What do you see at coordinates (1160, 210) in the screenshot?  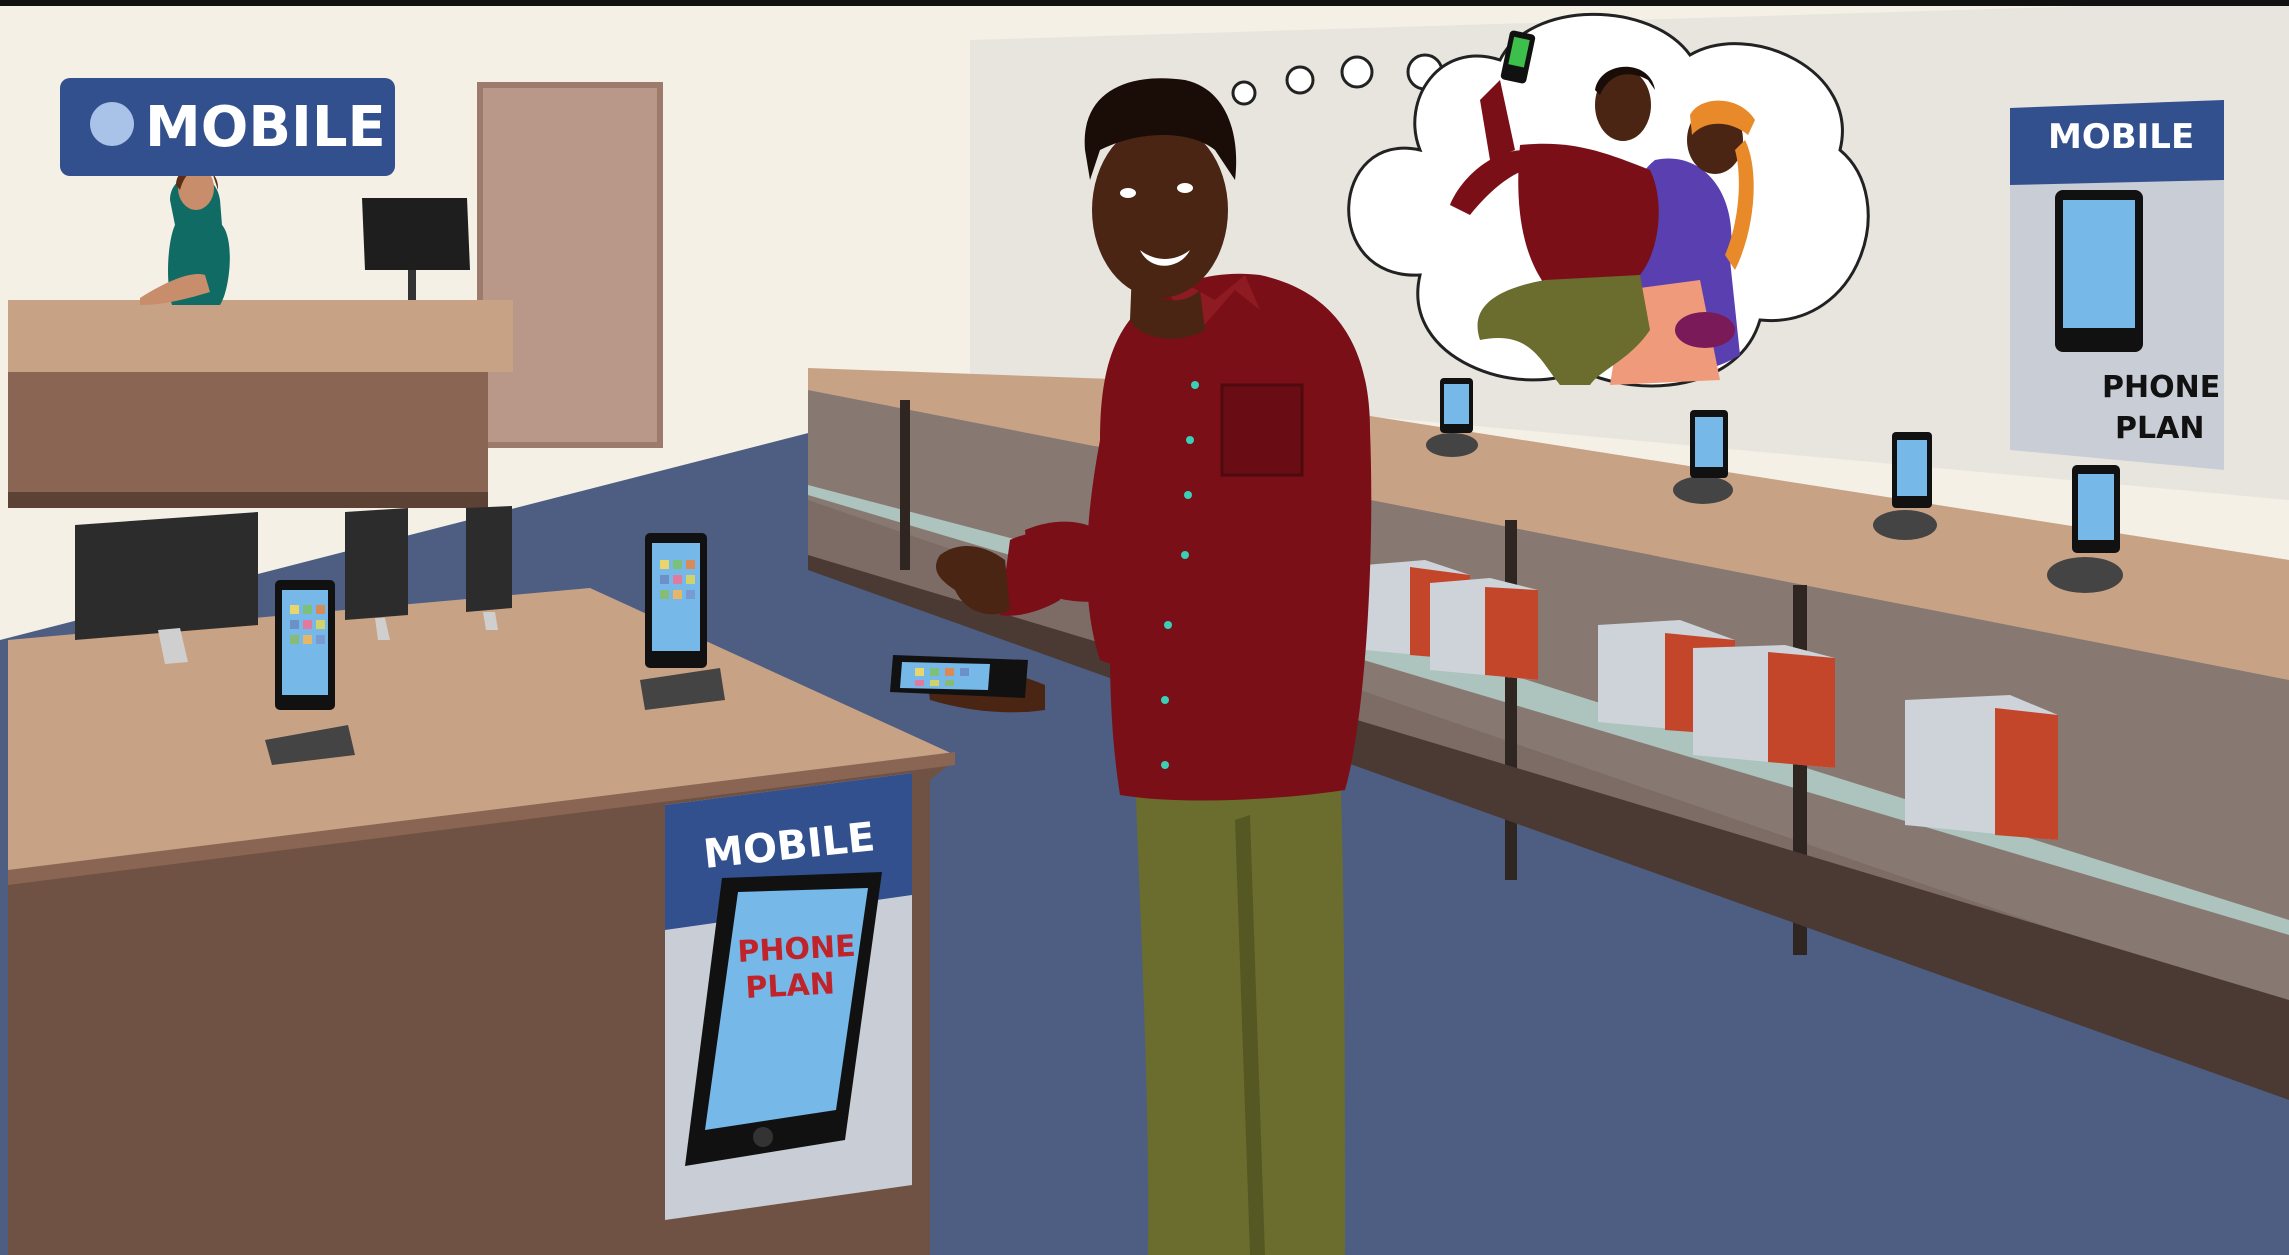 I see `man-face` at bounding box center [1160, 210].